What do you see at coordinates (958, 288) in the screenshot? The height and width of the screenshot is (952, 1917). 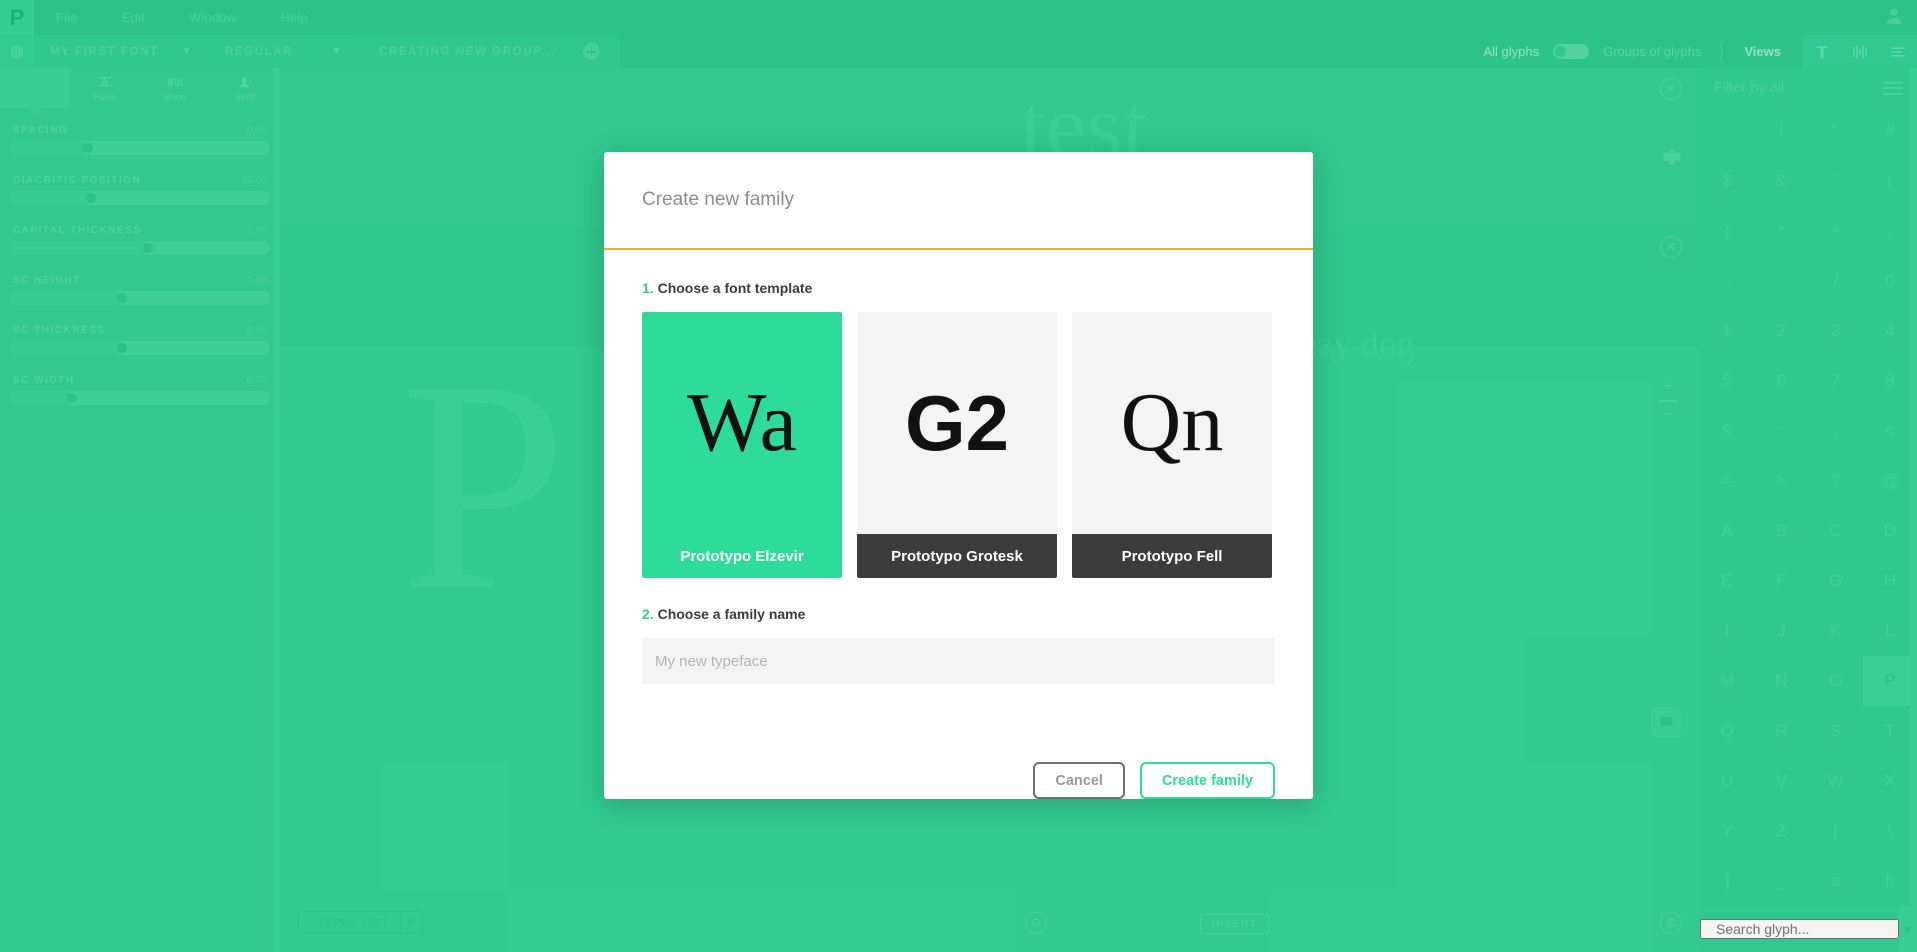 I see `step-1-label: 1. Choose a font template` at bounding box center [958, 288].